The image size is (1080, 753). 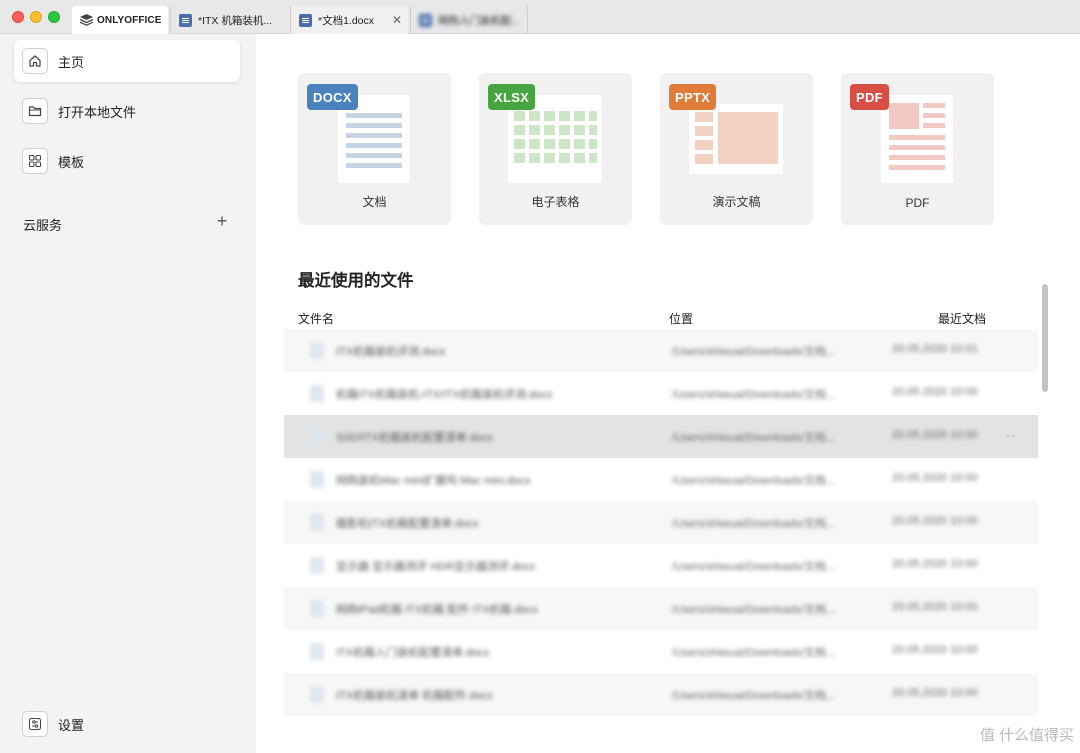 I want to click on cloud-services-label: 云服务, so click(x=43, y=225).